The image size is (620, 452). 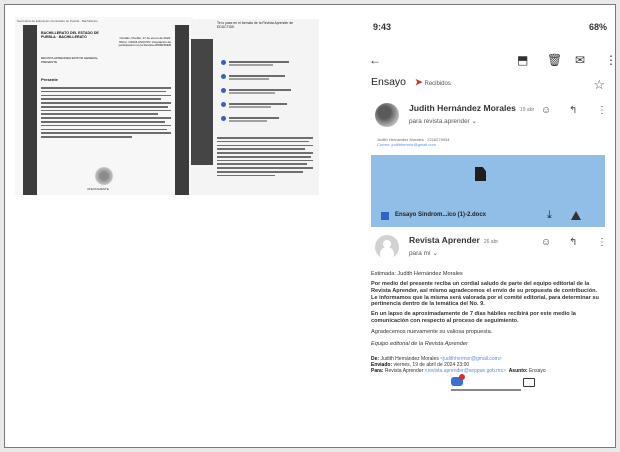 What do you see at coordinates (465, 371) in the screenshot?
I see `to-email: <revista.aprender@seppue.gob.mx>` at bounding box center [465, 371].